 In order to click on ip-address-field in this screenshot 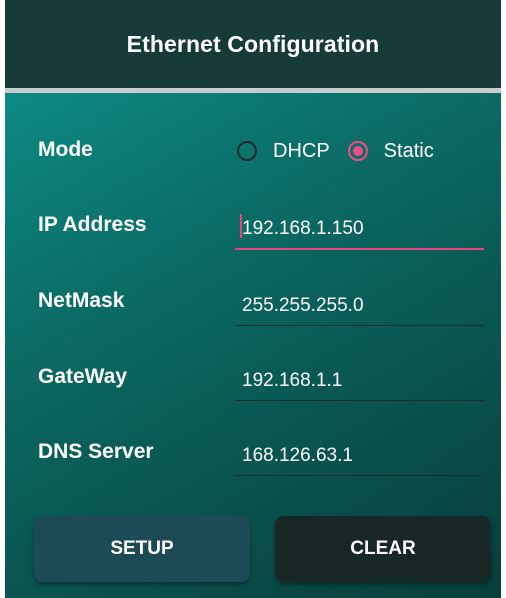, I will do `click(359, 230)`.